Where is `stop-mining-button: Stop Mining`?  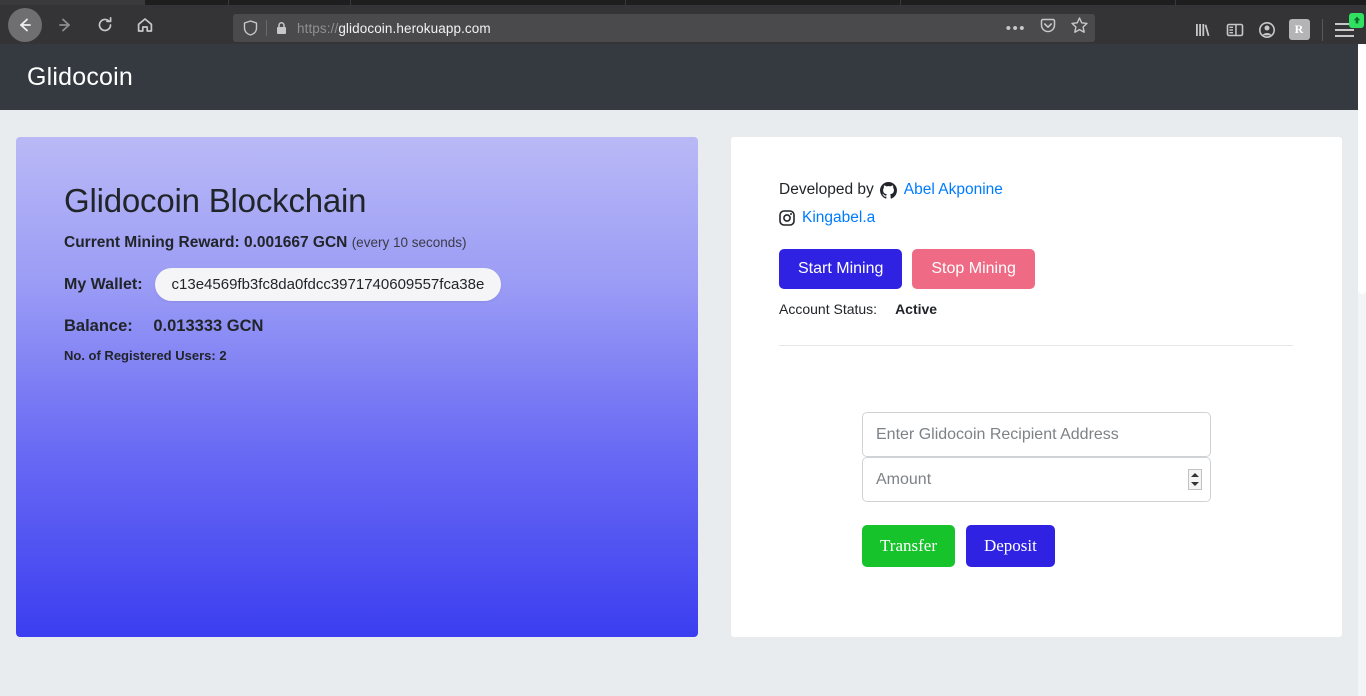
stop-mining-button: Stop Mining is located at coordinates (973, 269).